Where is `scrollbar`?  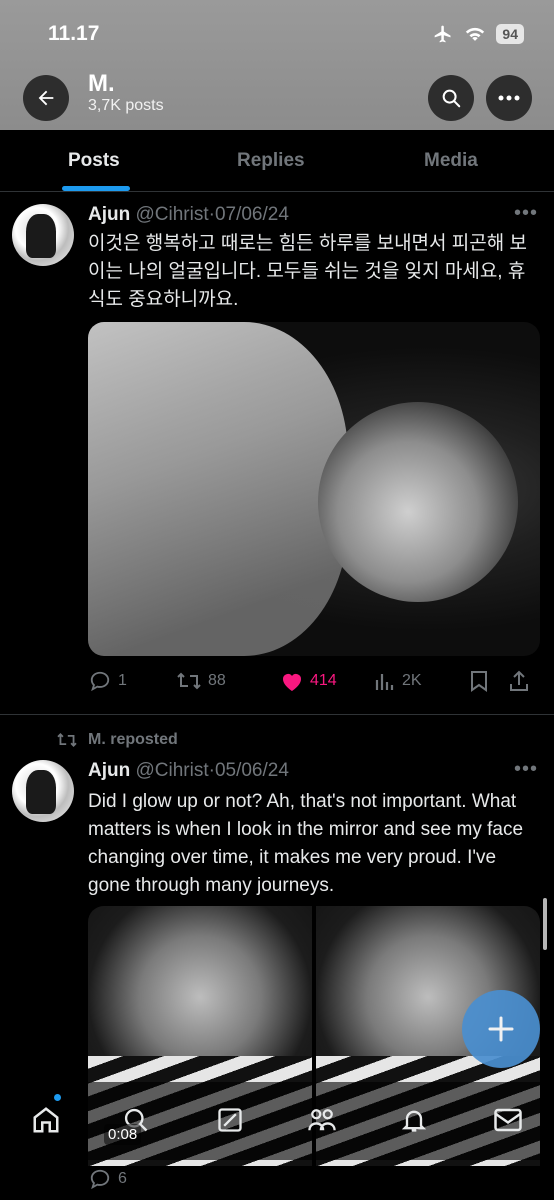 scrollbar is located at coordinates (545, 924).